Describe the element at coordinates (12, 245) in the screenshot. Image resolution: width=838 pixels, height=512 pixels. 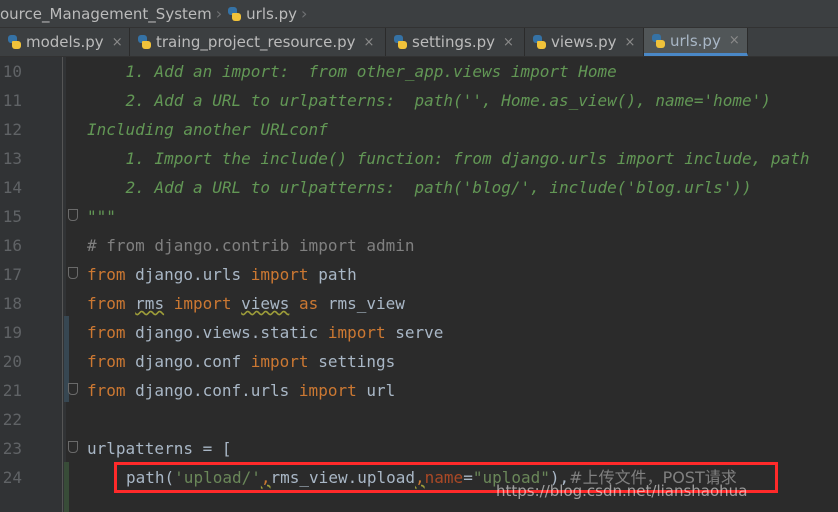
I see `line-number: 16` at that location.